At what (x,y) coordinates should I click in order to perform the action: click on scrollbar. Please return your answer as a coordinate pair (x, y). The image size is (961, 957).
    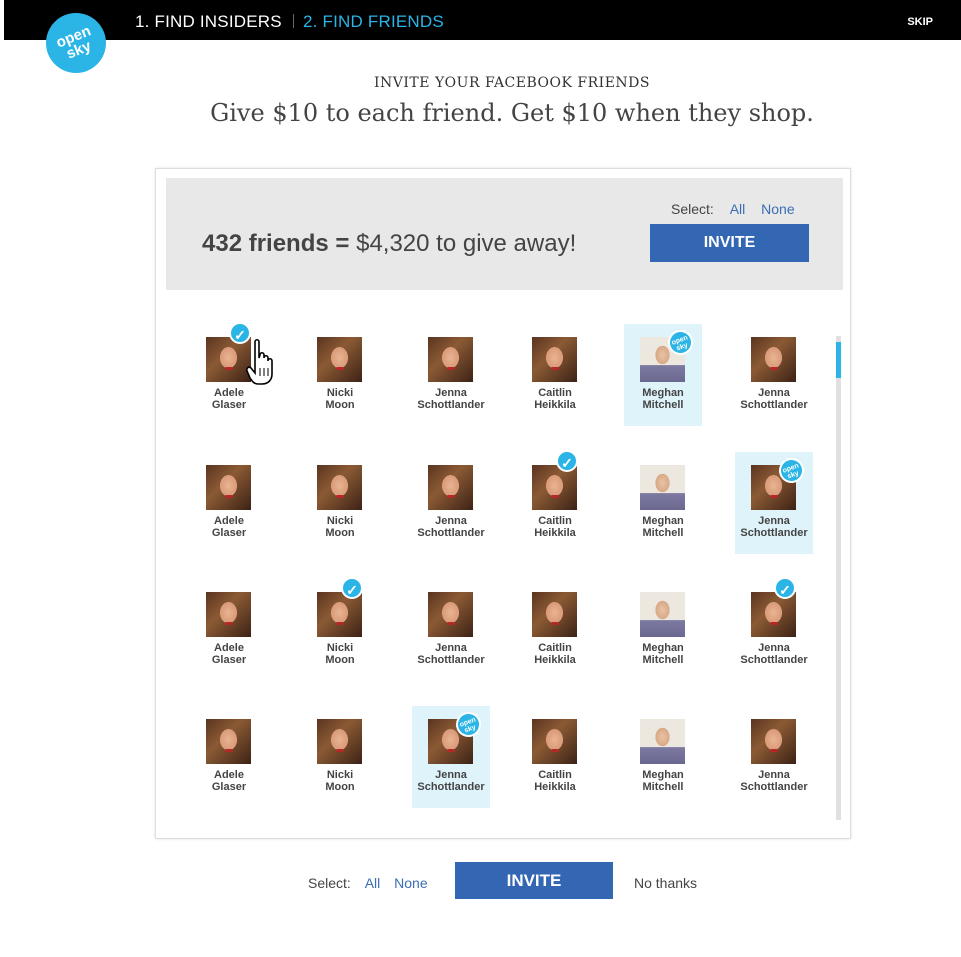
    Looking at the image, I should click on (838, 578).